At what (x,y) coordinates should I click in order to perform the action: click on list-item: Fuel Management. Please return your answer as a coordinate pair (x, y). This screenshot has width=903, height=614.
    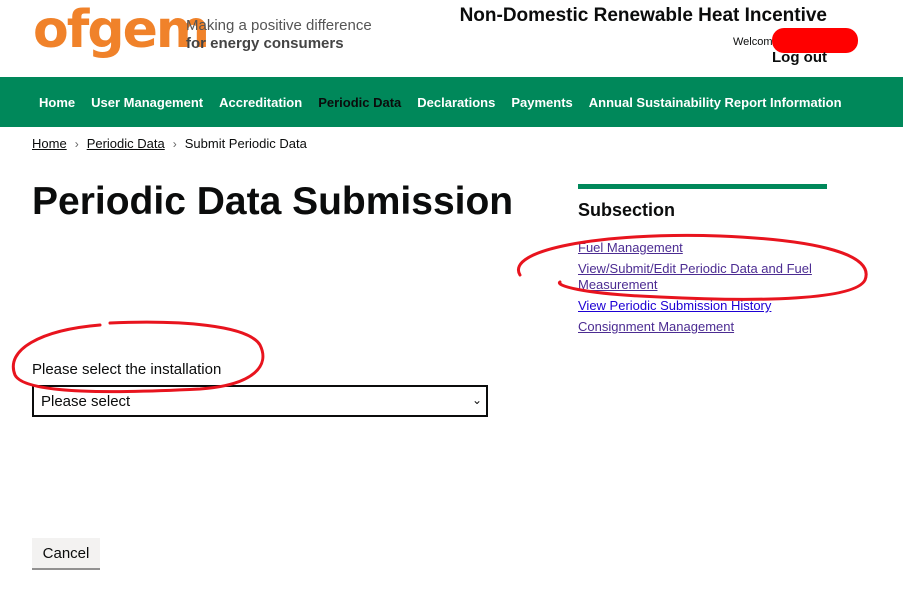
    Looking at the image, I should click on (703, 248).